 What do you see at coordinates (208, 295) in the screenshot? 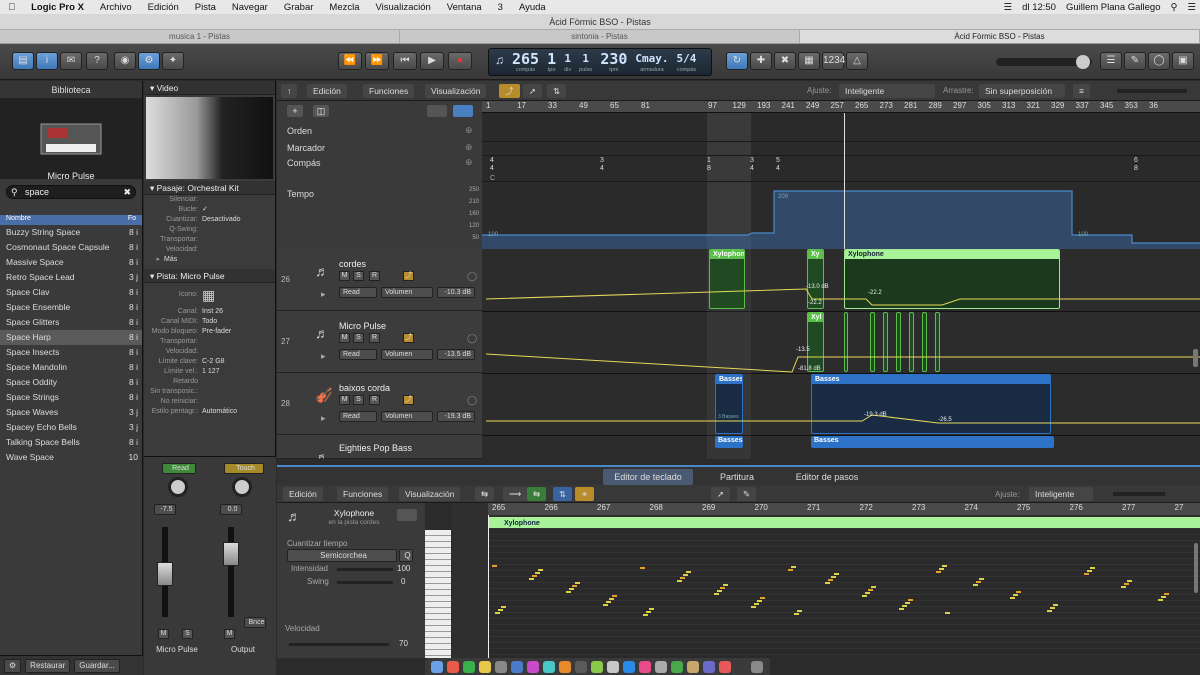
I see `track-icon: ▦` at bounding box center [208, 295].